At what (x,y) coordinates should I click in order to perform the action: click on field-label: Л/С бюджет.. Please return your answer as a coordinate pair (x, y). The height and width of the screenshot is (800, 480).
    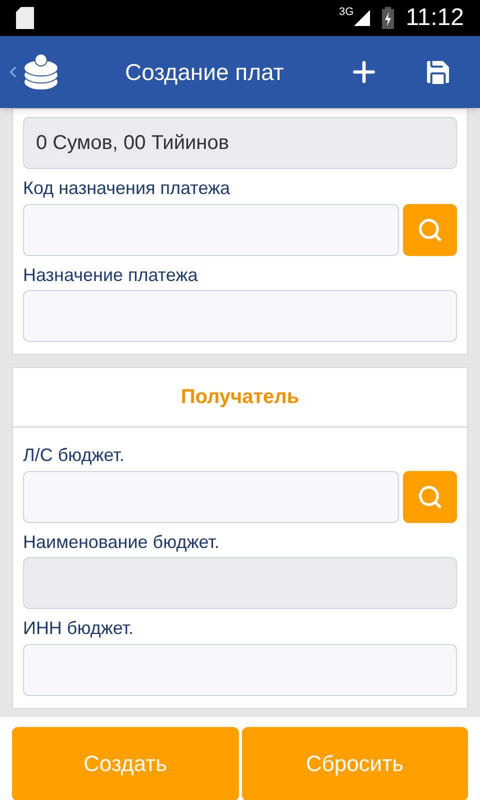
    Looking at the image, I should click on (73, 455).